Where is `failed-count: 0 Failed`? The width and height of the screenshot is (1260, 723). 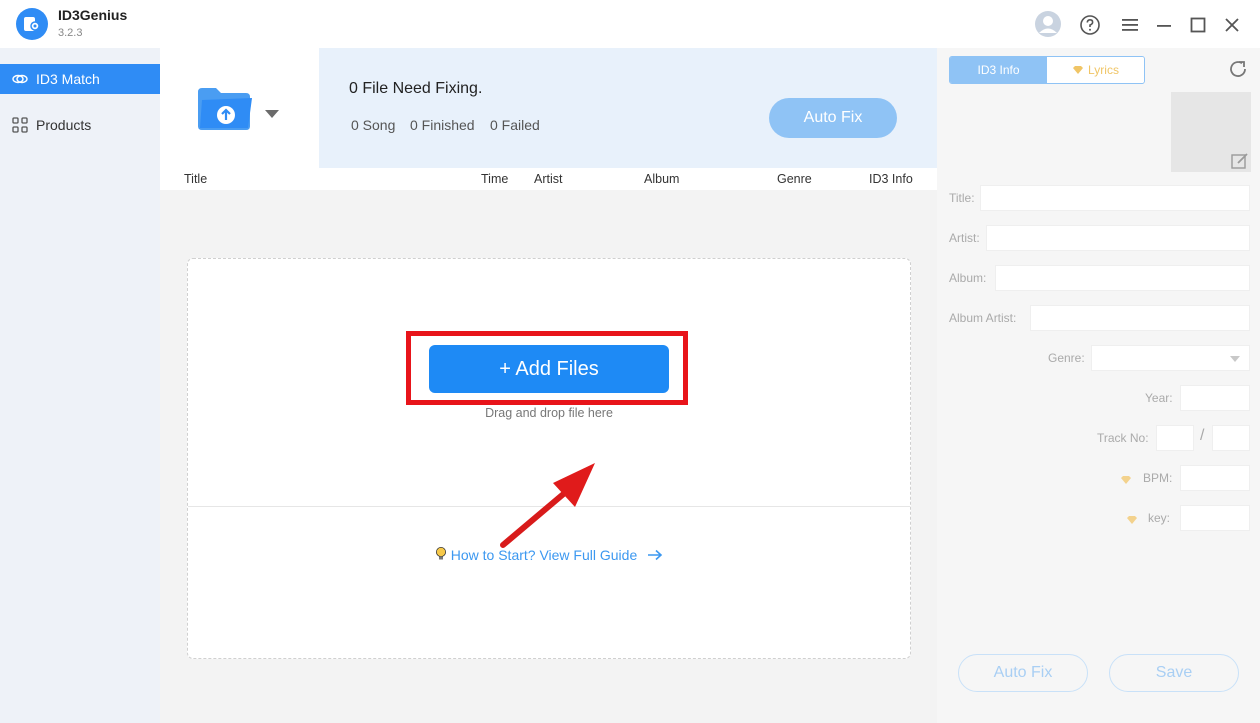
failed-count: 0 Failed is located at coordinates (515, 125).